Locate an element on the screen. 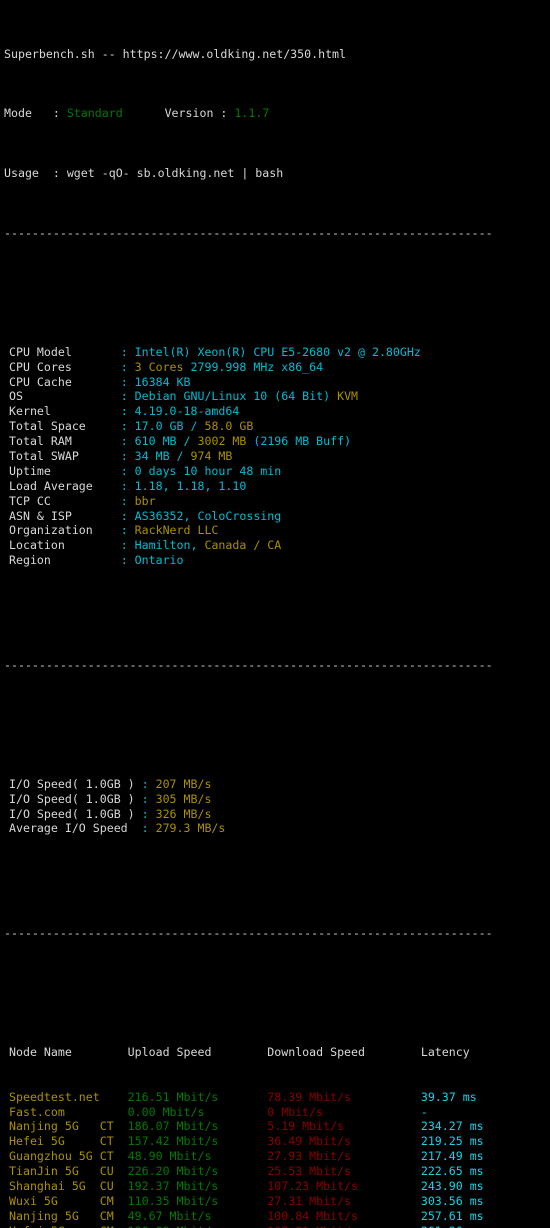  mode-label: Mode : is located at coordinates (35, 113).